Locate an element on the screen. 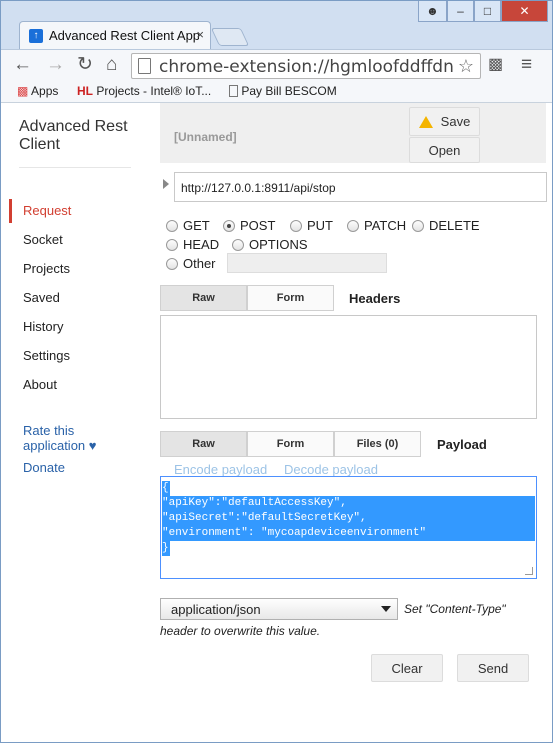  app-favicon-icon: ↑ is located at coordinates (36, 36).